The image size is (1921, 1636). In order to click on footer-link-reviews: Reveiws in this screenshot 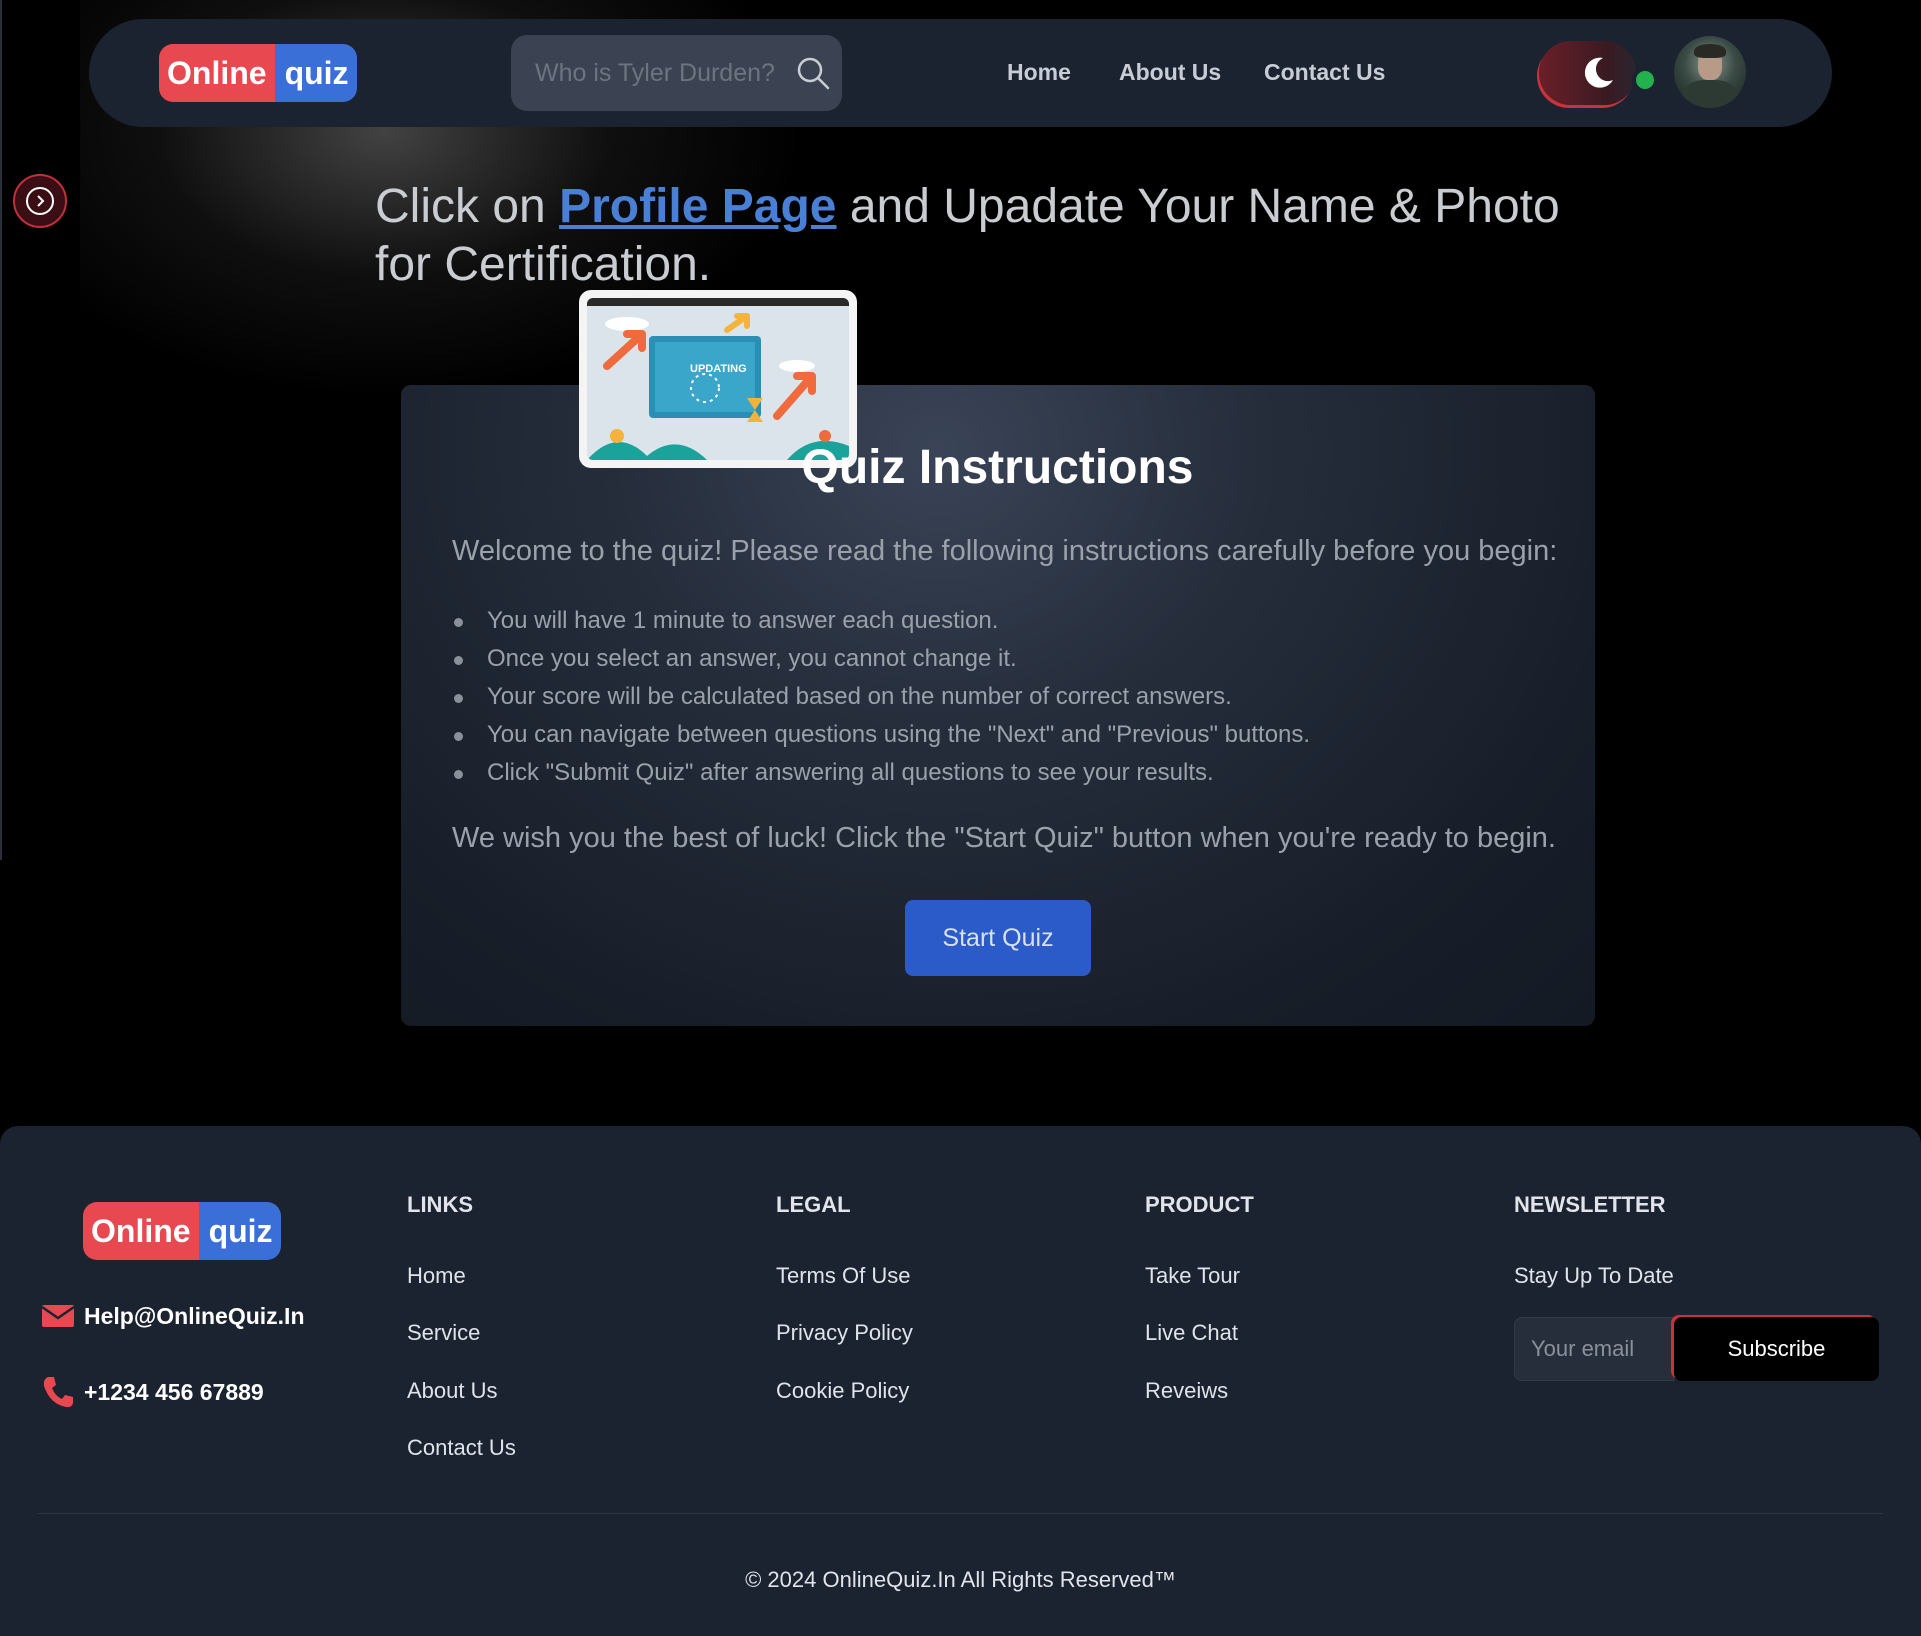, I will do `click(1186, 1391)`.